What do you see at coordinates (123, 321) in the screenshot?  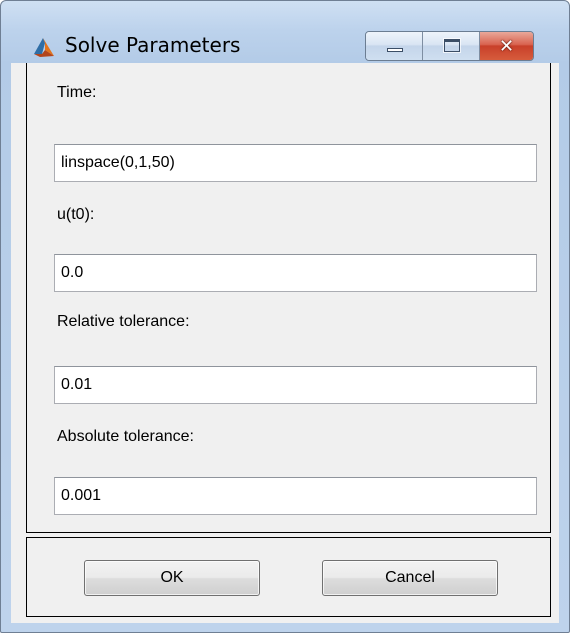 I see `relative-tolerance-label: Relative tolerance:` at bounding box center [123, 321].